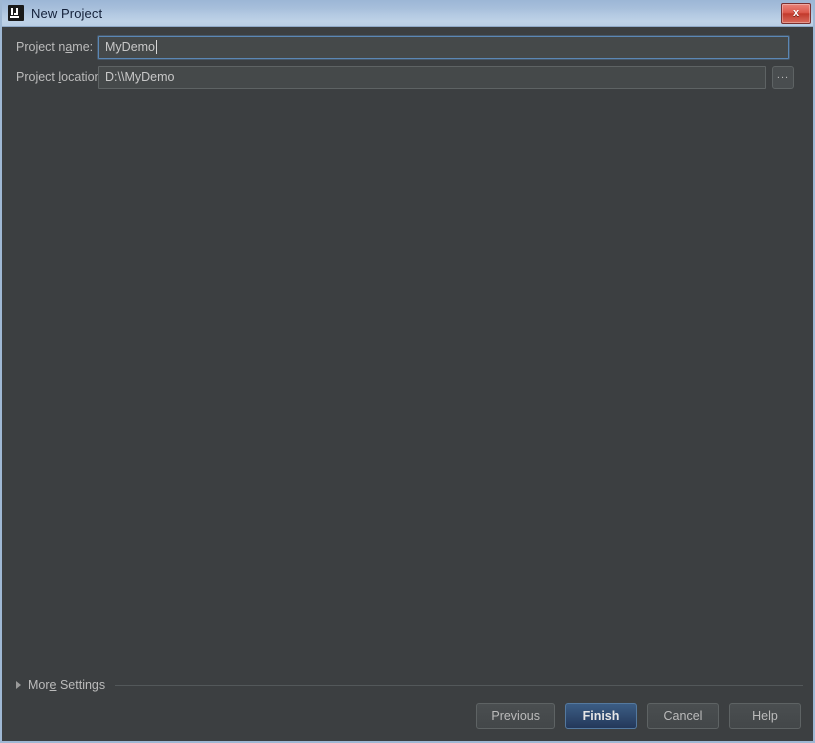 The width and height of the screenshot is (815, 743). I want to click on project-location-input: D:\\MyDemo, so click(432, 77).